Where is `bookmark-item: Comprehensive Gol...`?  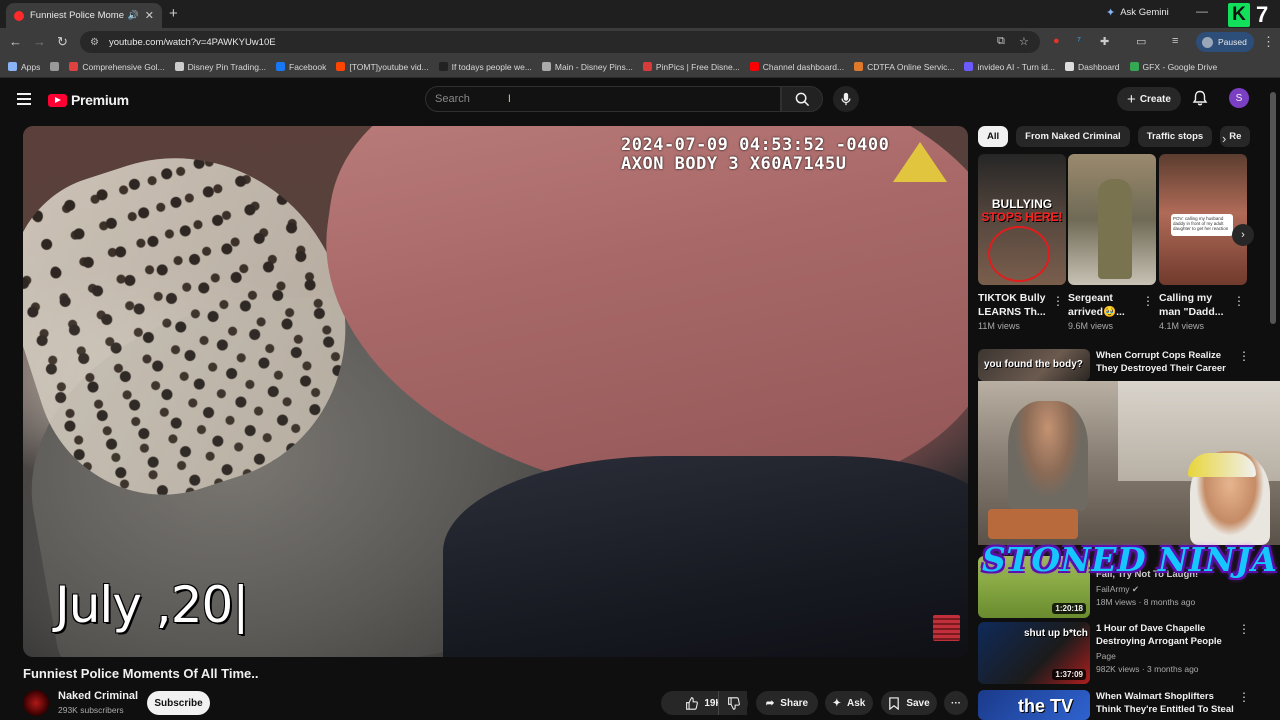
bookmark-item: Comprehensive Gol... is located at coordinates (117, 67).